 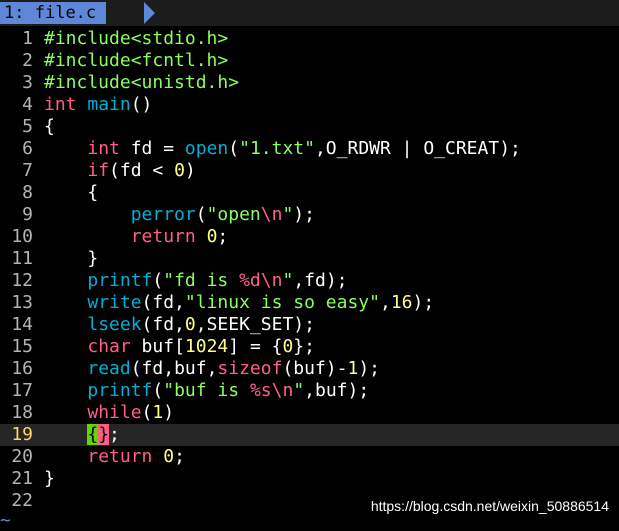 I want to click on current-line: 19 {};, so click(x=309, y=435).